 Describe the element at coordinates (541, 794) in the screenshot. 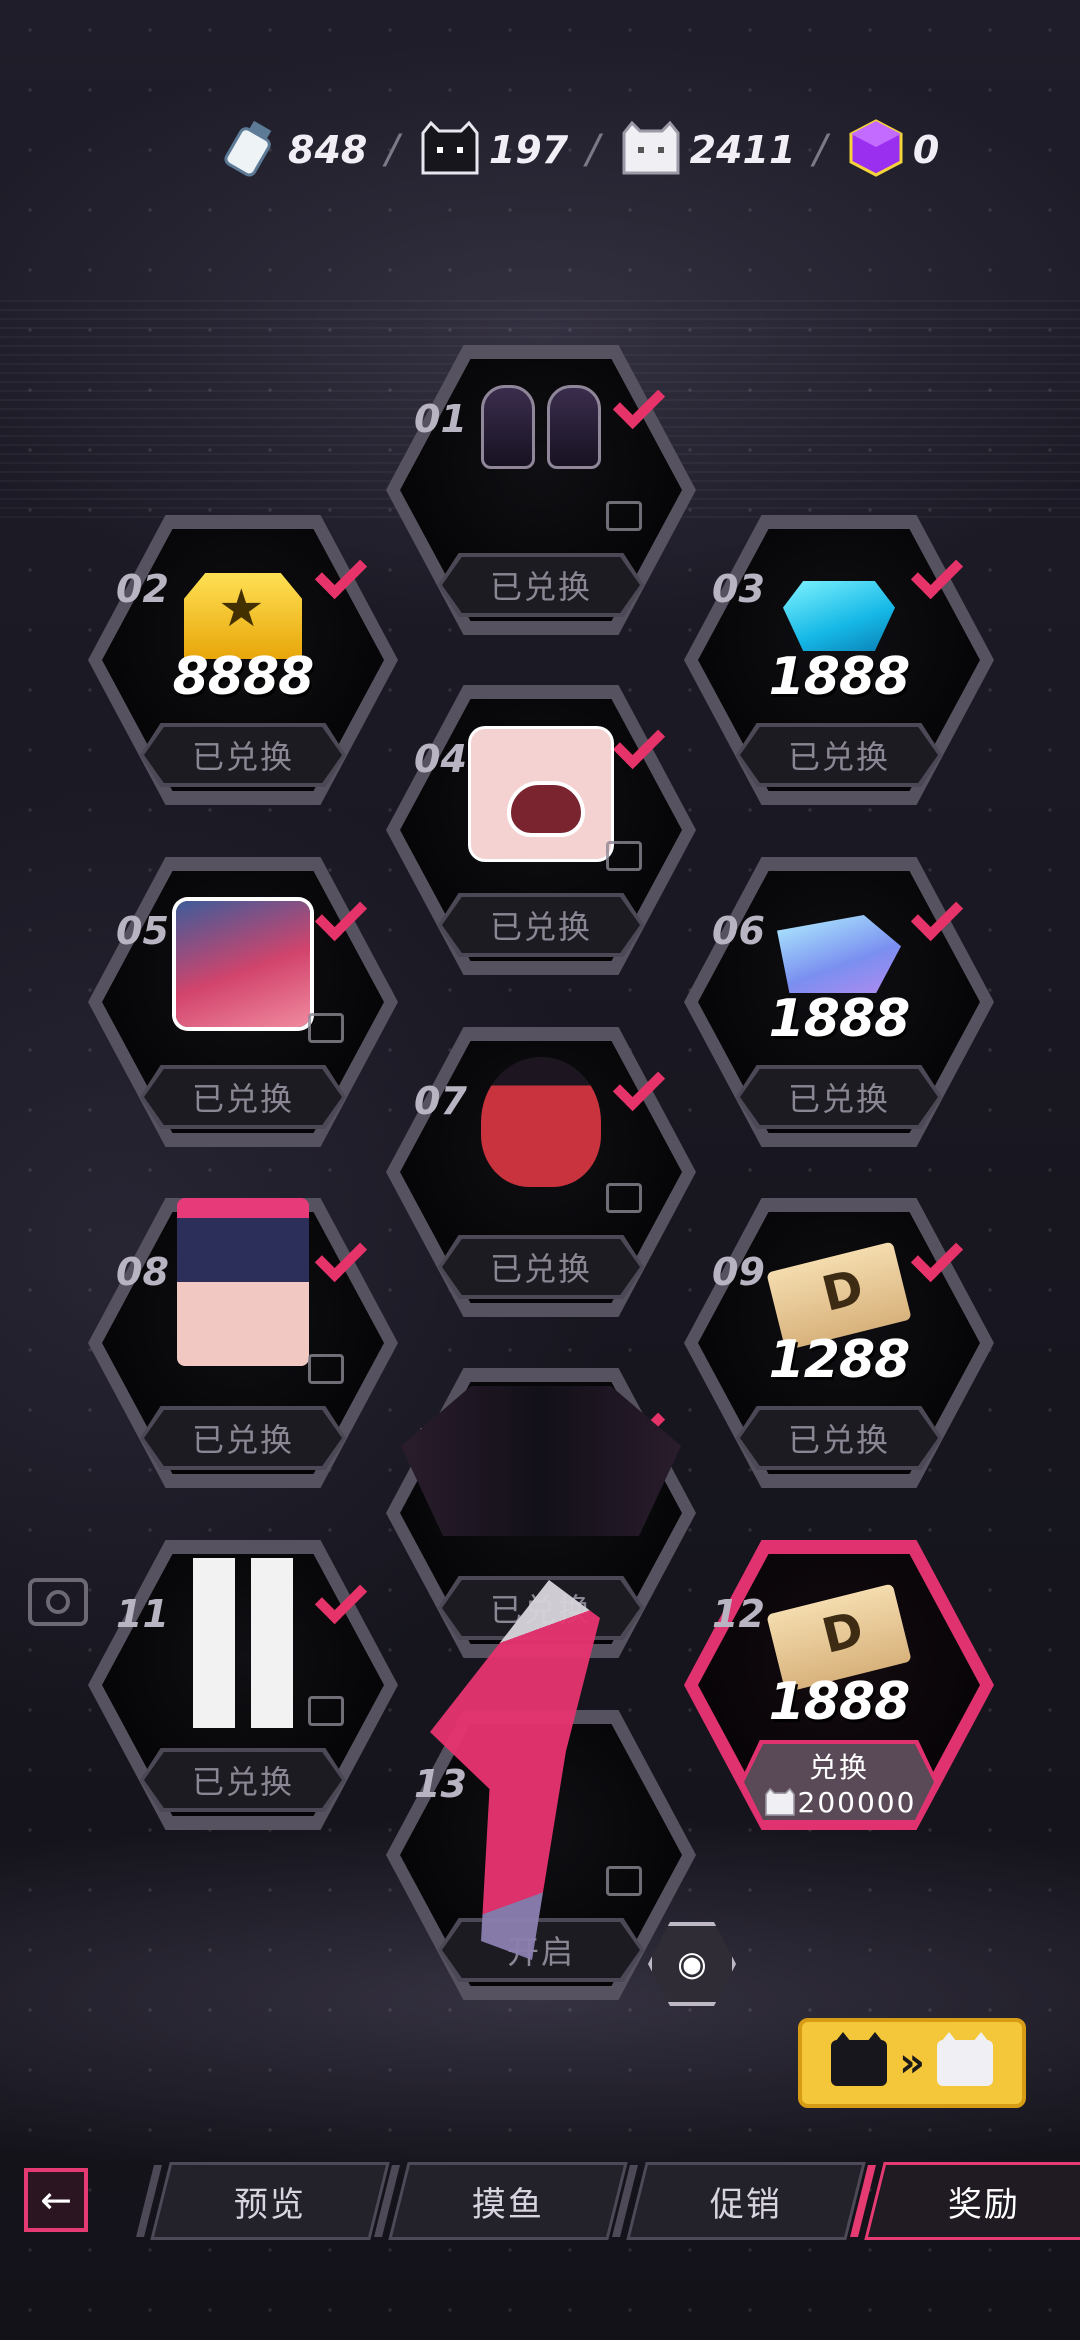

I see `mouth-face-icon` at that location.